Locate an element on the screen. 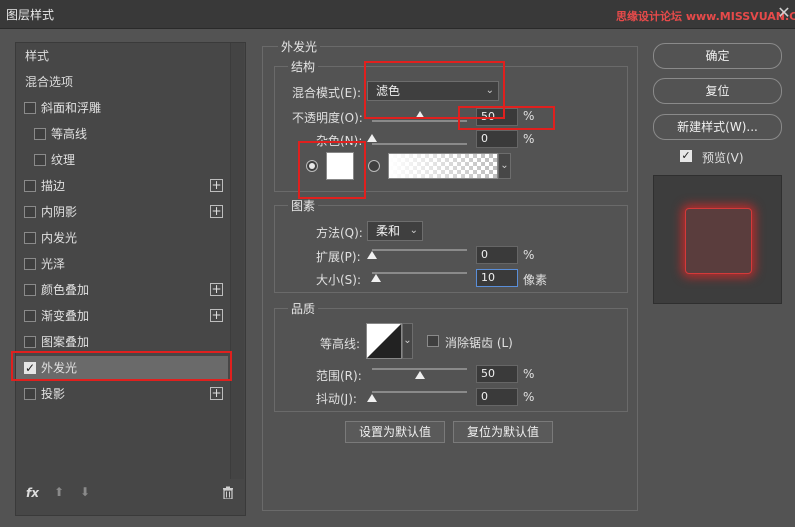 This screenshot has height=527, width=795. style-list-item-label: 内阴影 is located at coordinates (59, 212).